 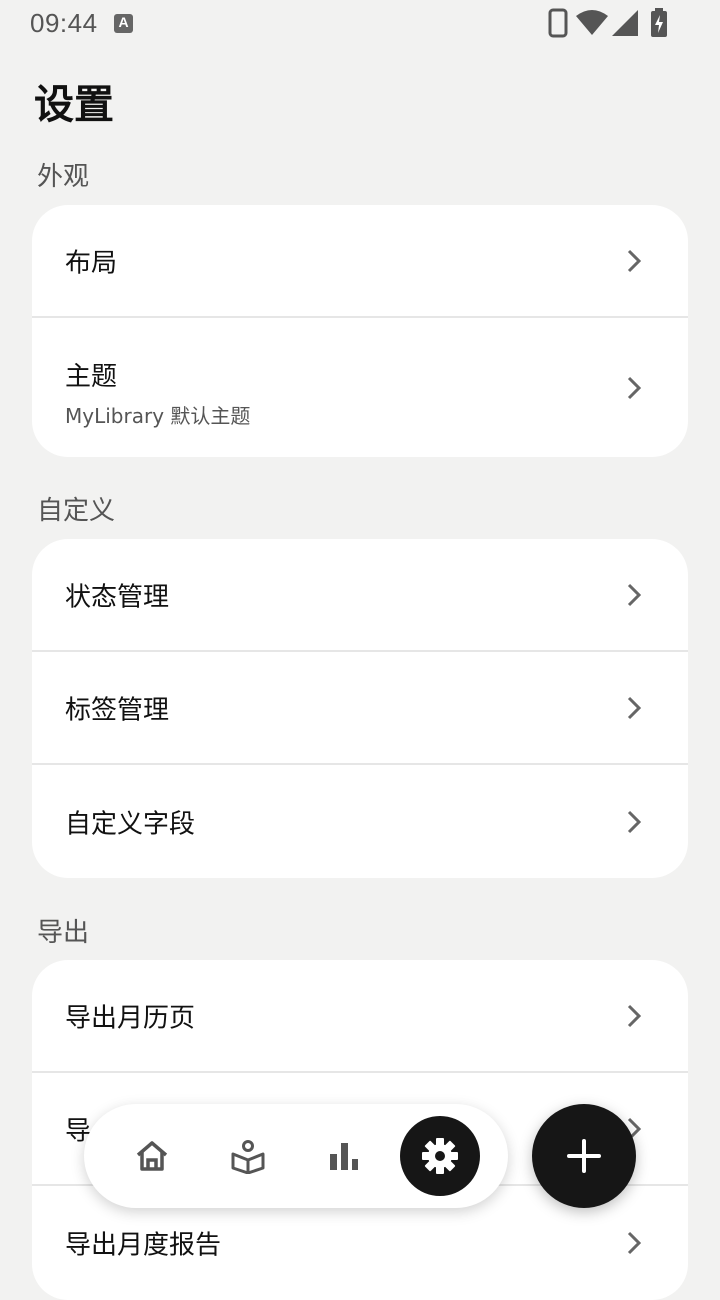 I want to click on nav-stats, so click(x=344, y=1156).